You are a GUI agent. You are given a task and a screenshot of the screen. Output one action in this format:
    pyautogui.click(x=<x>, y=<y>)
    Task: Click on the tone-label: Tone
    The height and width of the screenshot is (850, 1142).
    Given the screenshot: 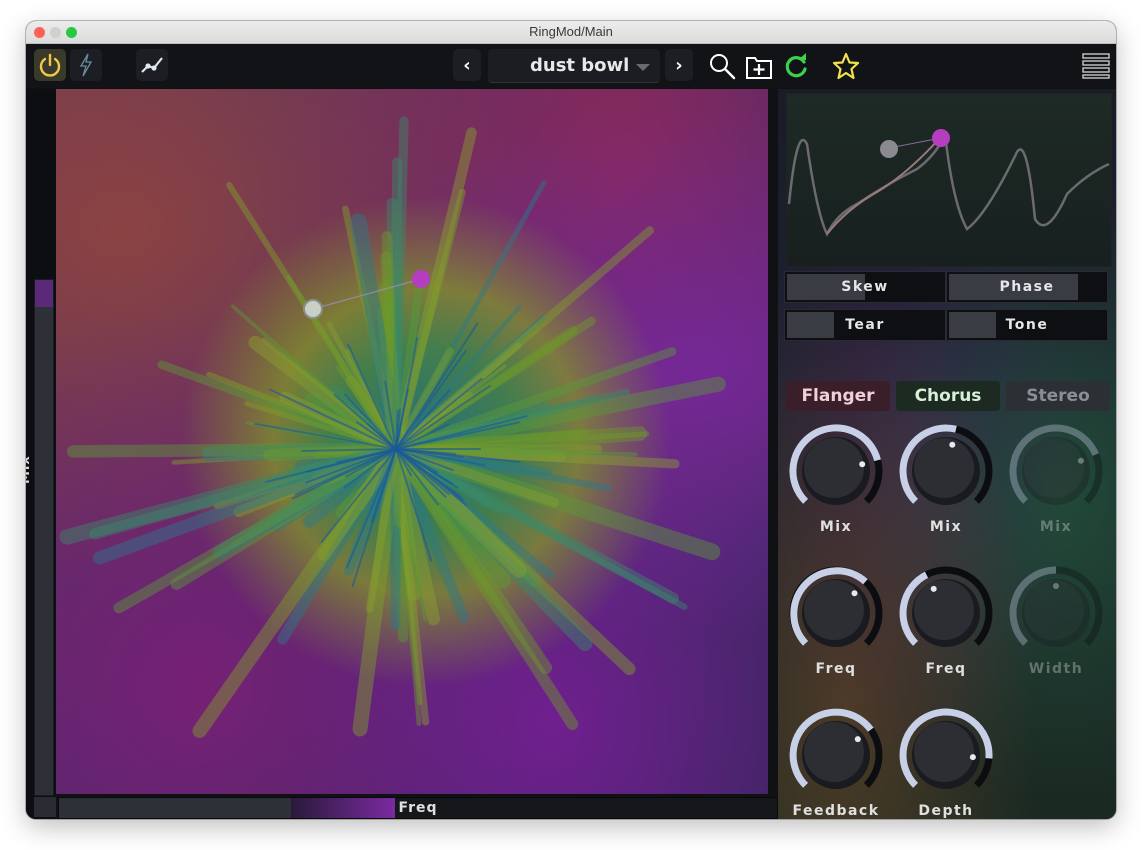 What is the action you would take?
    pyautogui.click(x=1027, y=325)
    